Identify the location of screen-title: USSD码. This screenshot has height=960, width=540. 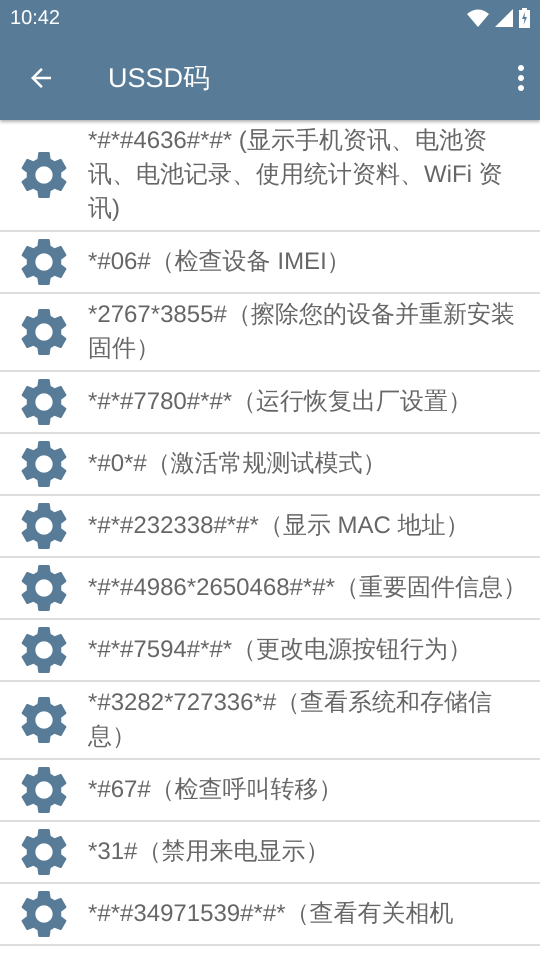
(160, 78).